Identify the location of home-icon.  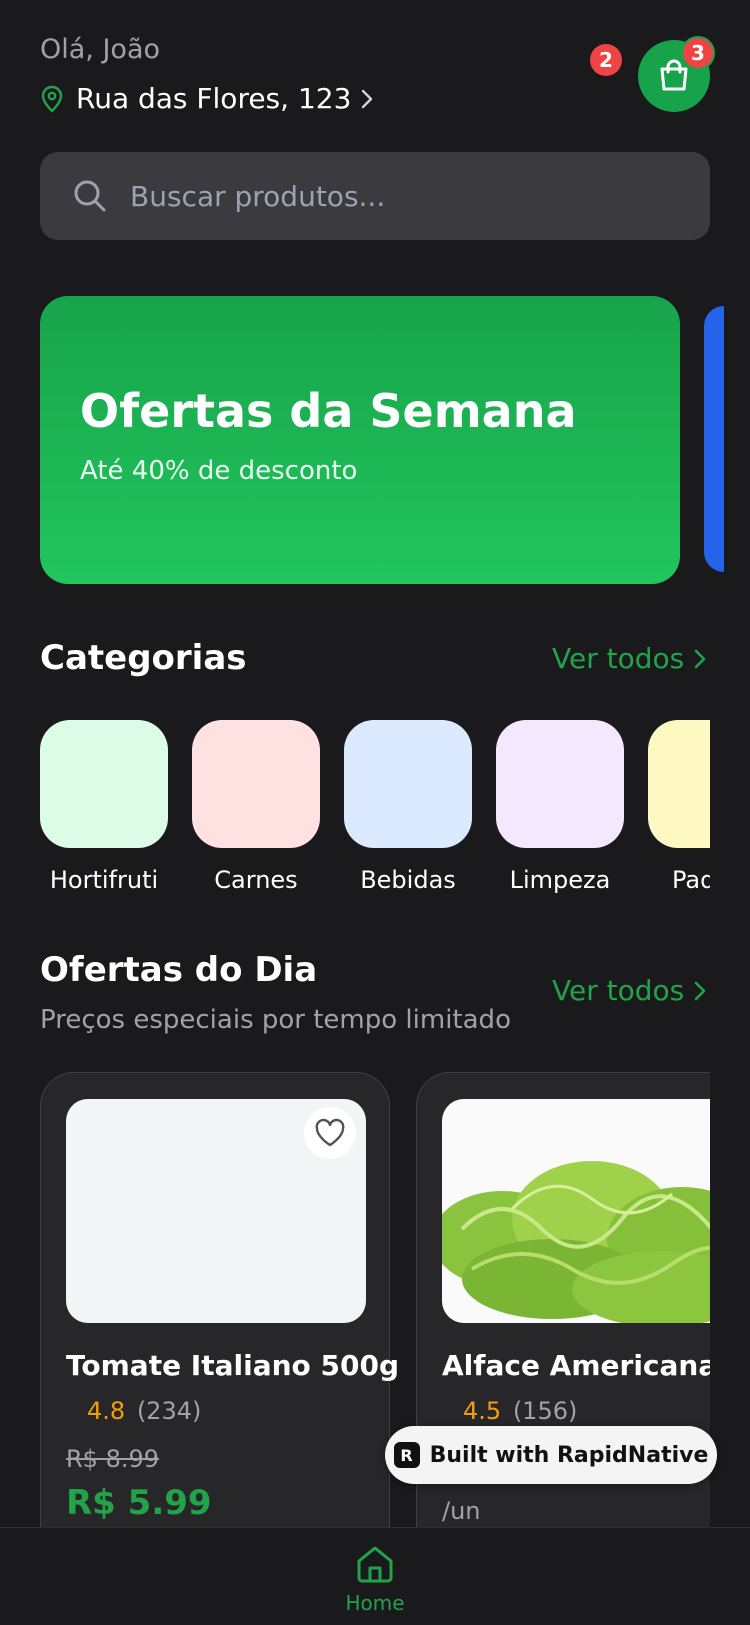
(375, 1564).